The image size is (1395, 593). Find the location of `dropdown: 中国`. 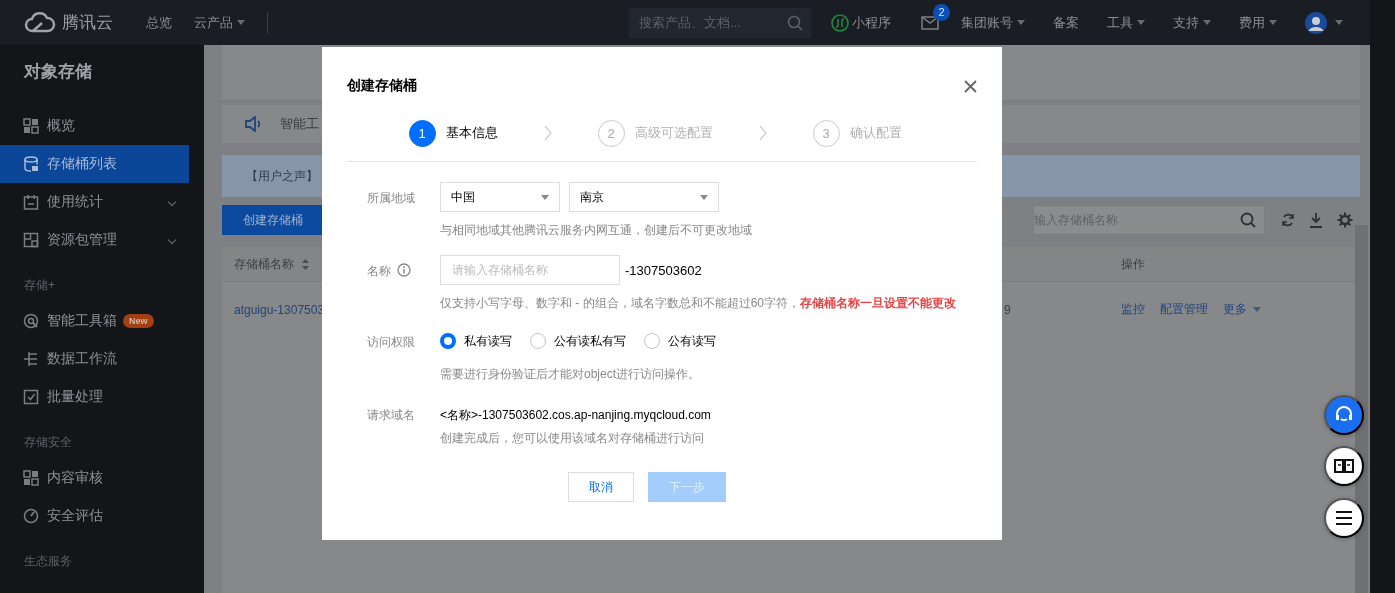

dropdown: 中国 is located at coordinates (500, 197).